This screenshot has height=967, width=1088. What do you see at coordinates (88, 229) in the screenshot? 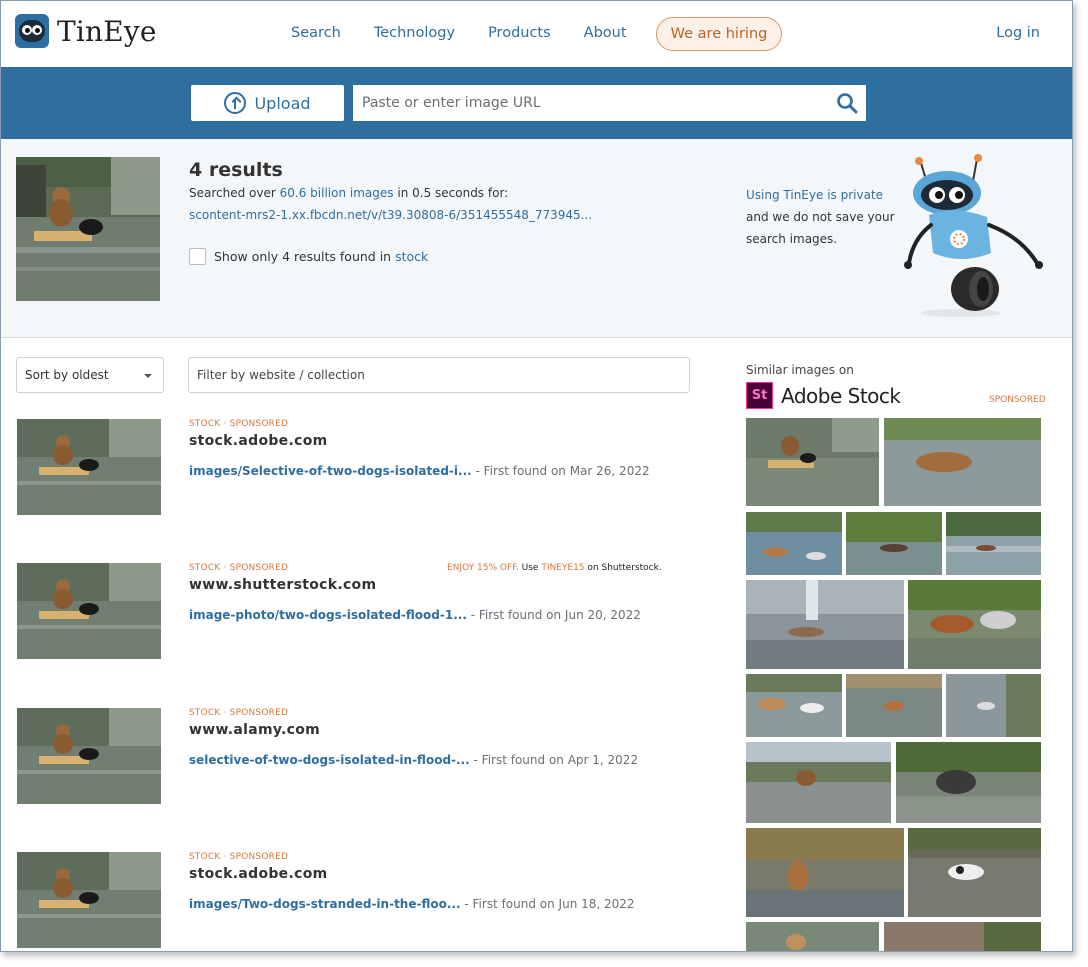
I see `query-image-thumbnail` at bounding box center [88, 229].